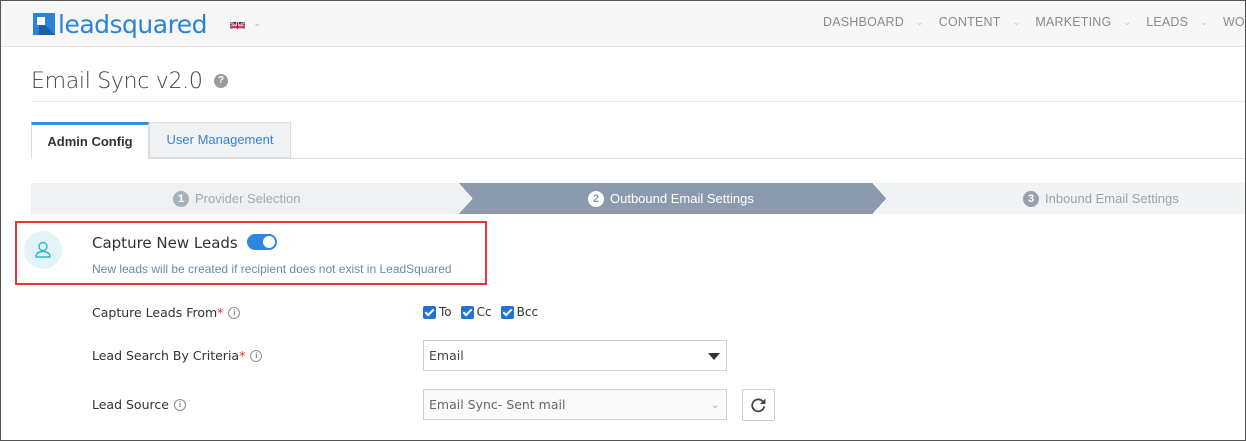 The height and width of the screenshot is (441, 1246). Describe the element at coordinates (165, 243) in the screenshot. I see `capture-new-leads-title: Capture New Leads` at that location.